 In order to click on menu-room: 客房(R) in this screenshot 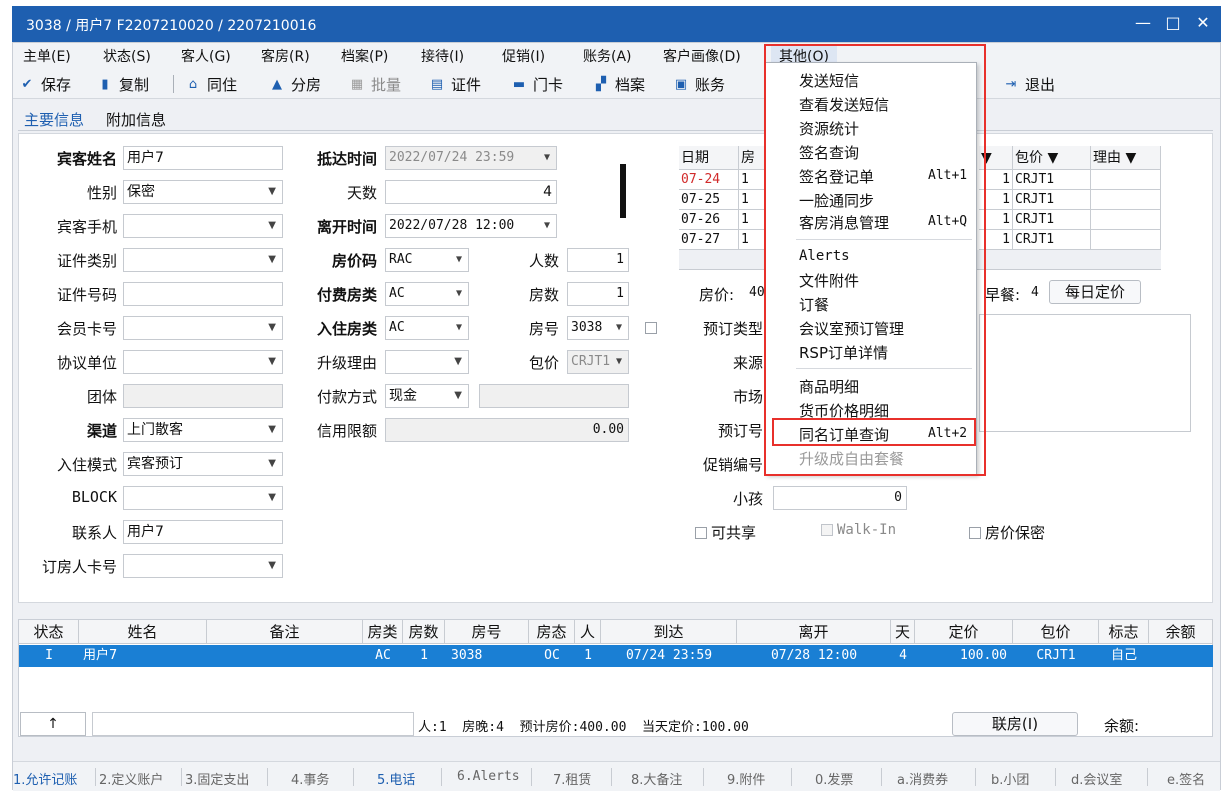, I will do `click(285, 56)`.